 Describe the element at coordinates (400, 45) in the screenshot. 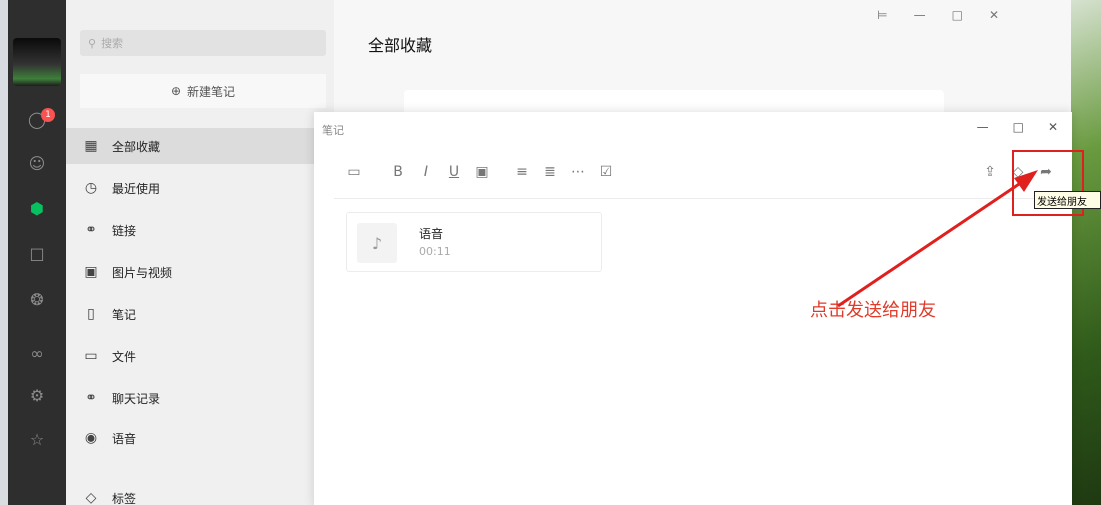

I see `page-title: 全部收藏` at that location.